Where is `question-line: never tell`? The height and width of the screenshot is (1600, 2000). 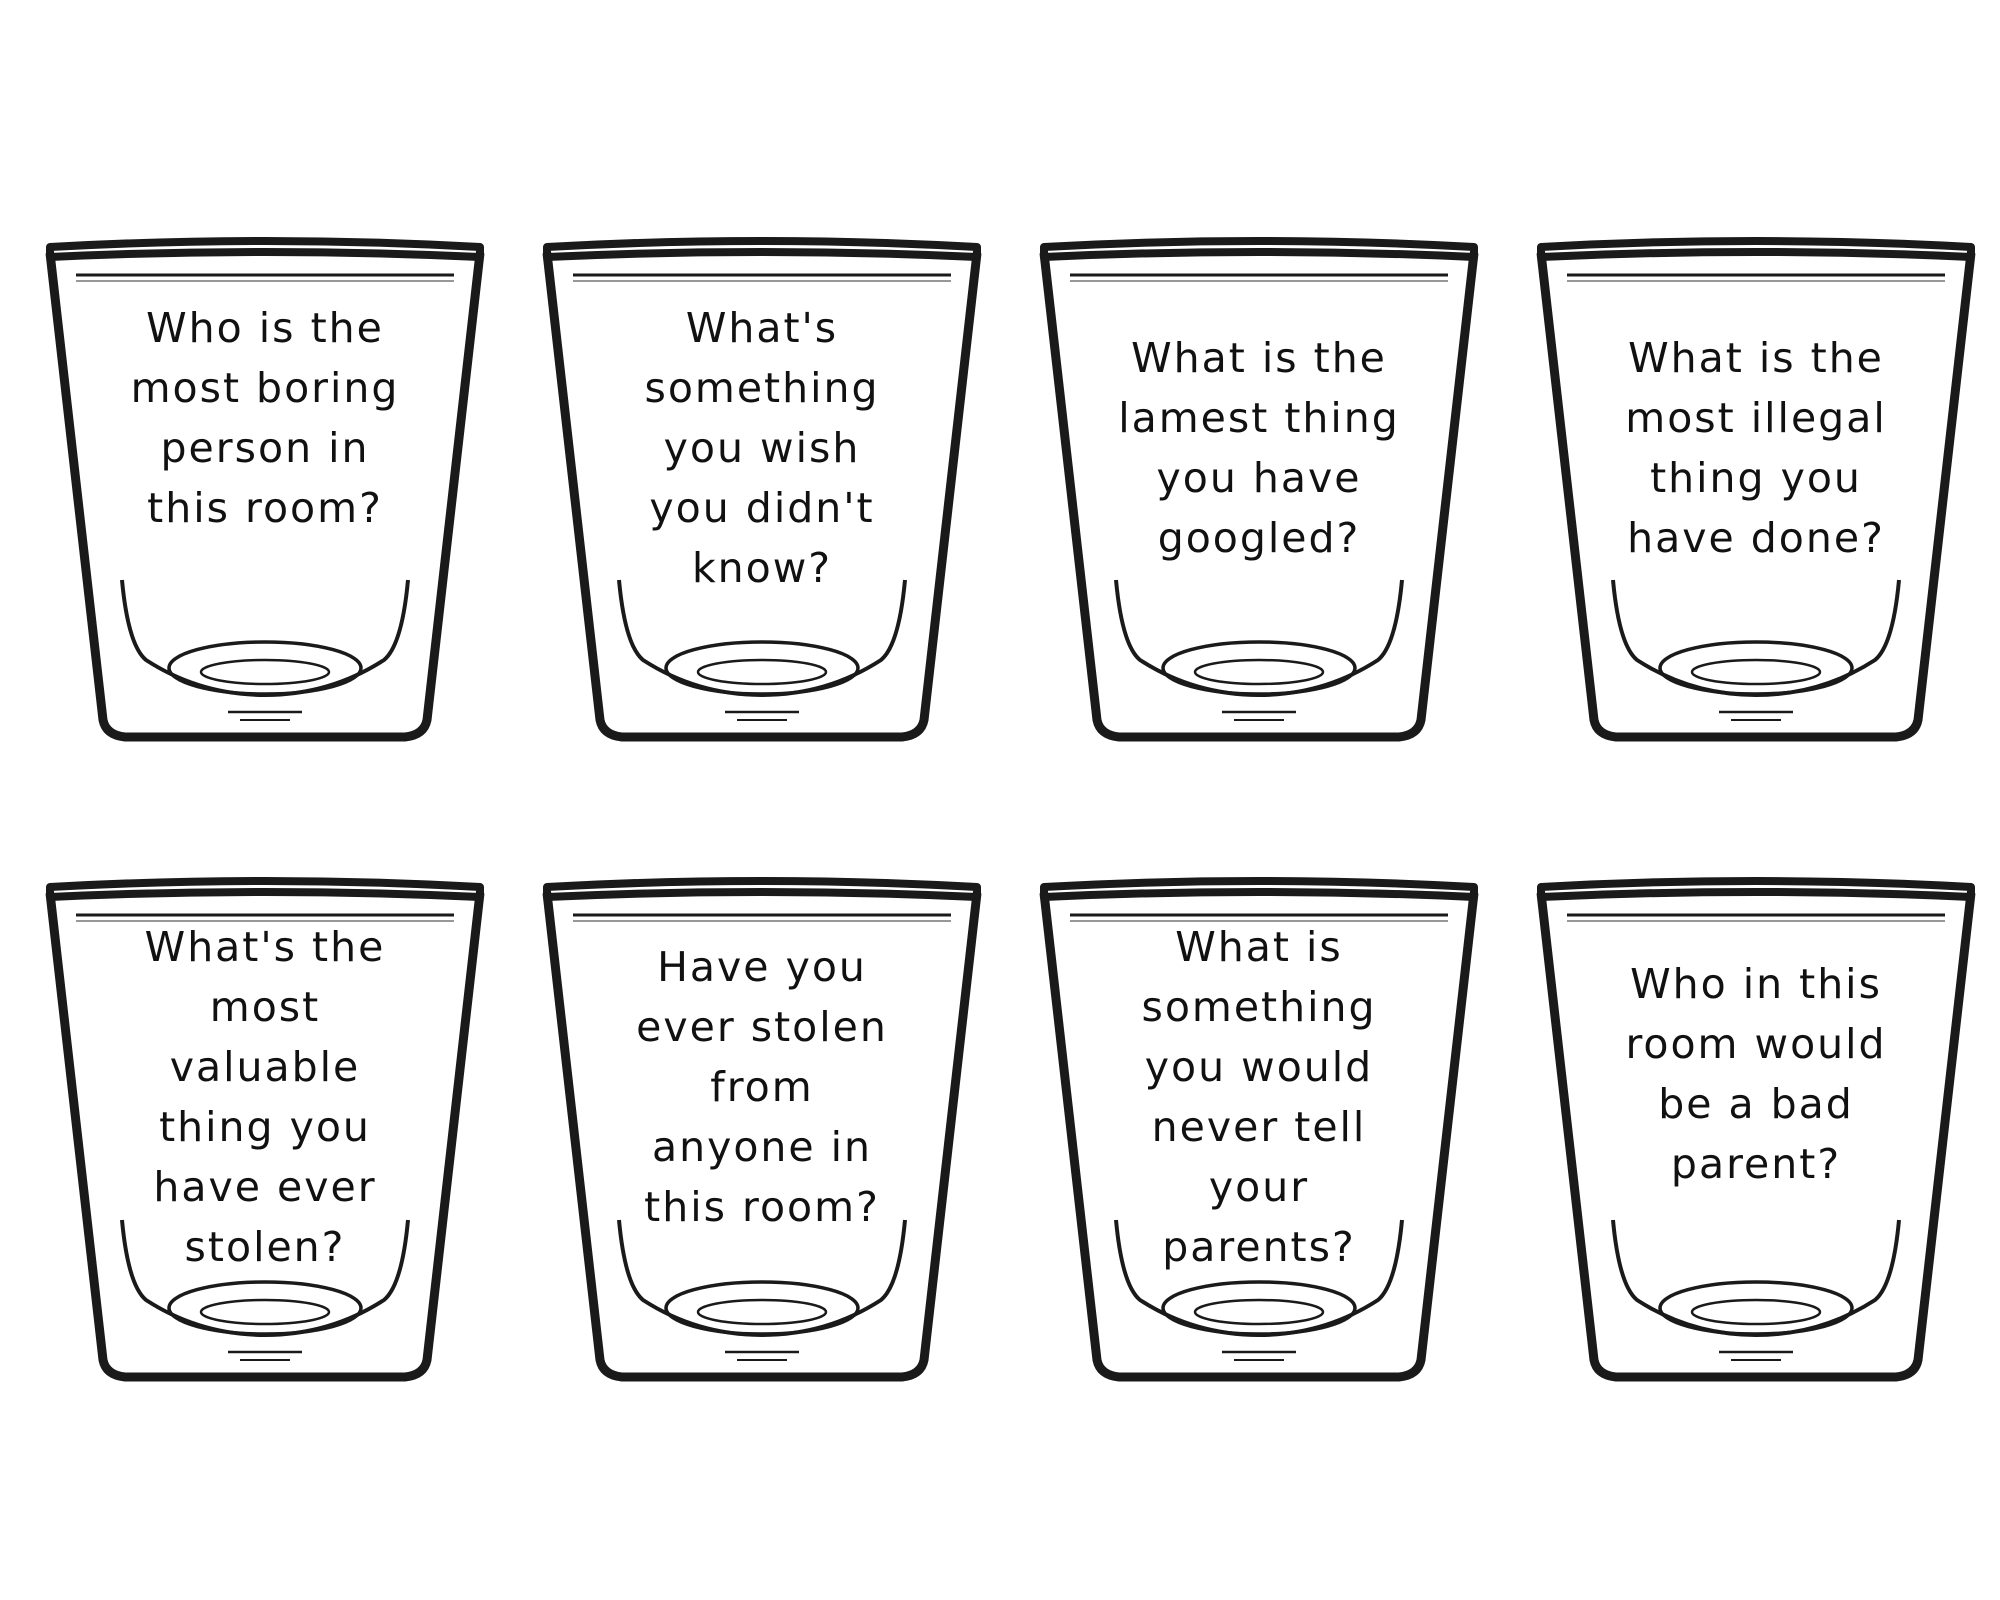 question-line: never tell is located at coordinates (1259, 1127).